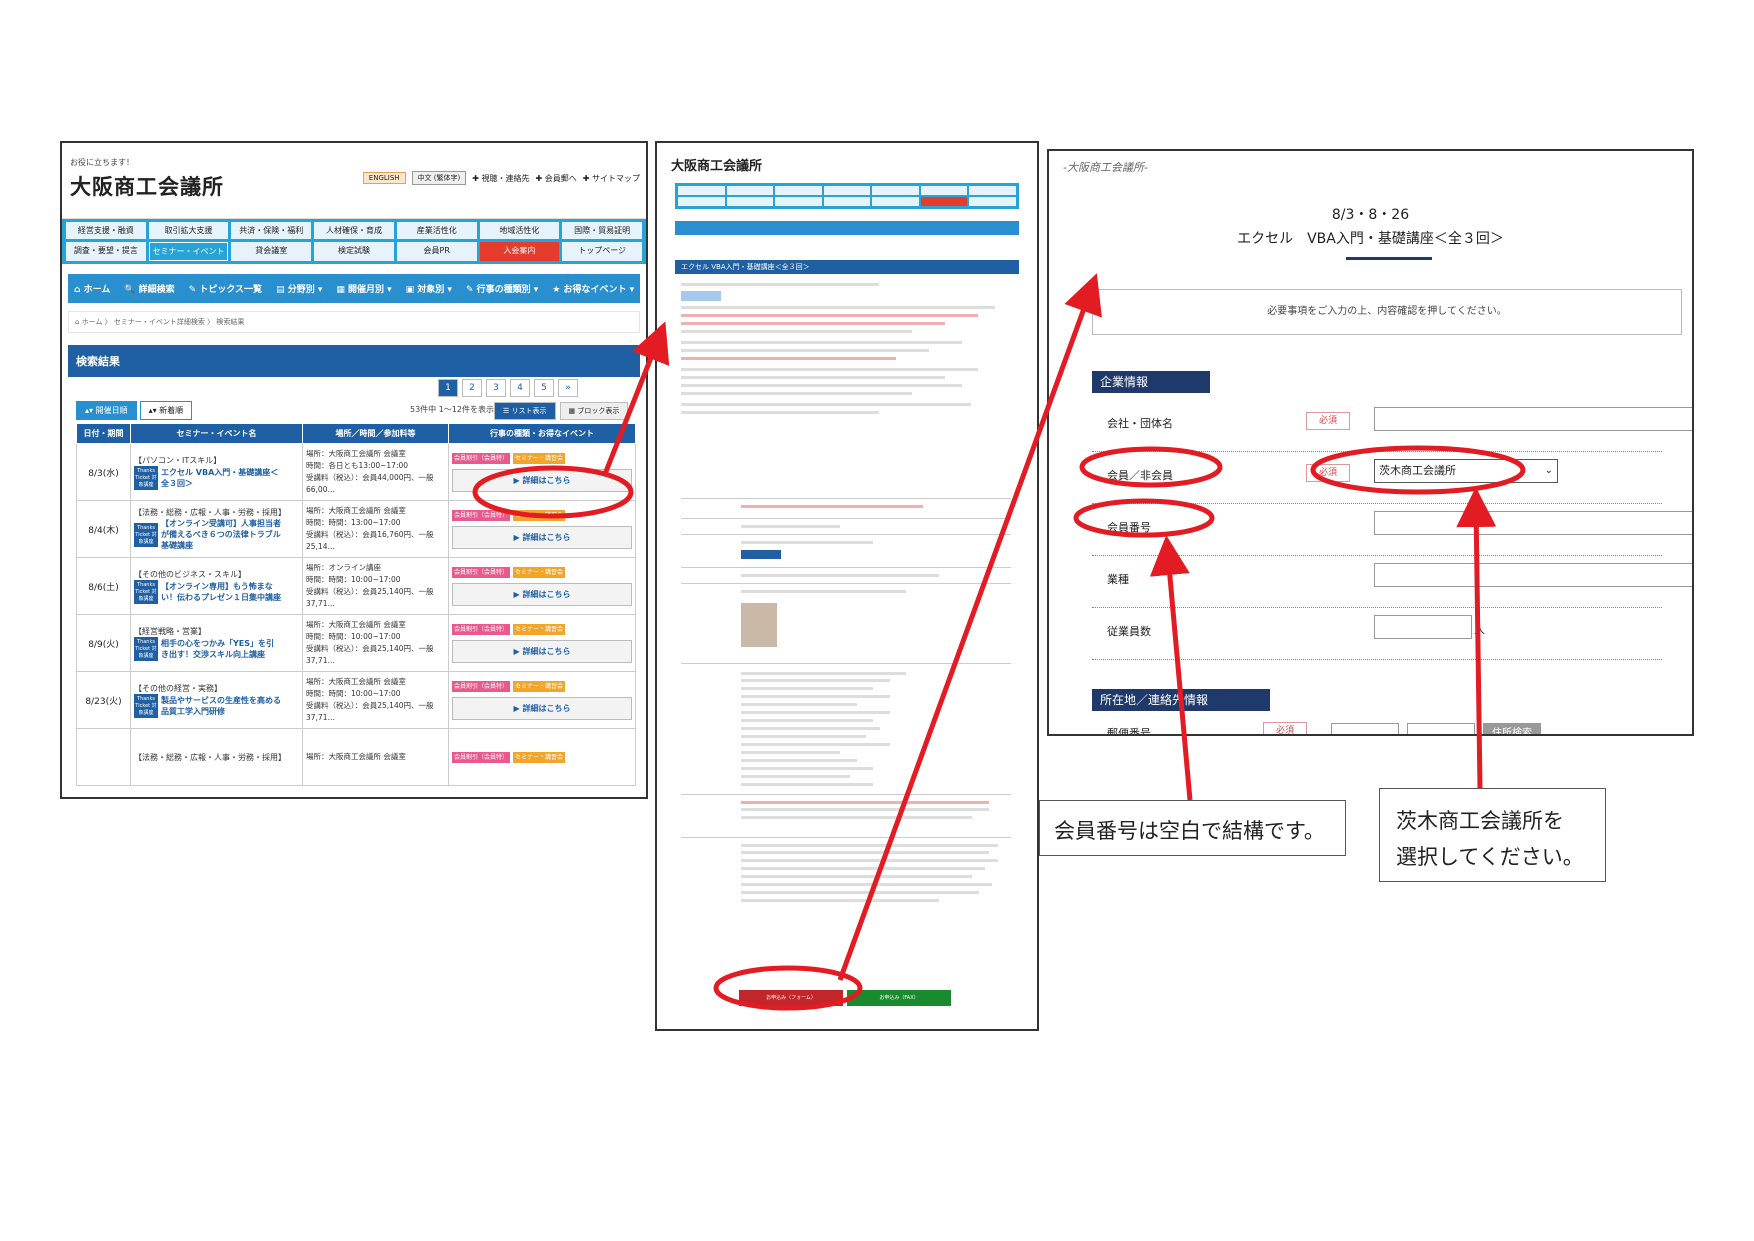  What do you see at coordinates (1480, 821) in the screenshot?
I see `callout-text: 茨木商工会議所を` at bounding box center [1480, 821].